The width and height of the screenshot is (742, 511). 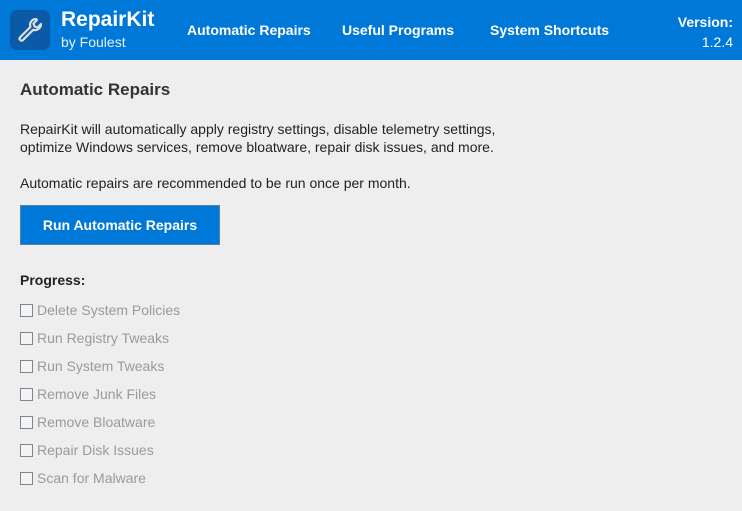 I want to click on task-checkbox-item: Scan for Malware, so click(x=83, y=478).